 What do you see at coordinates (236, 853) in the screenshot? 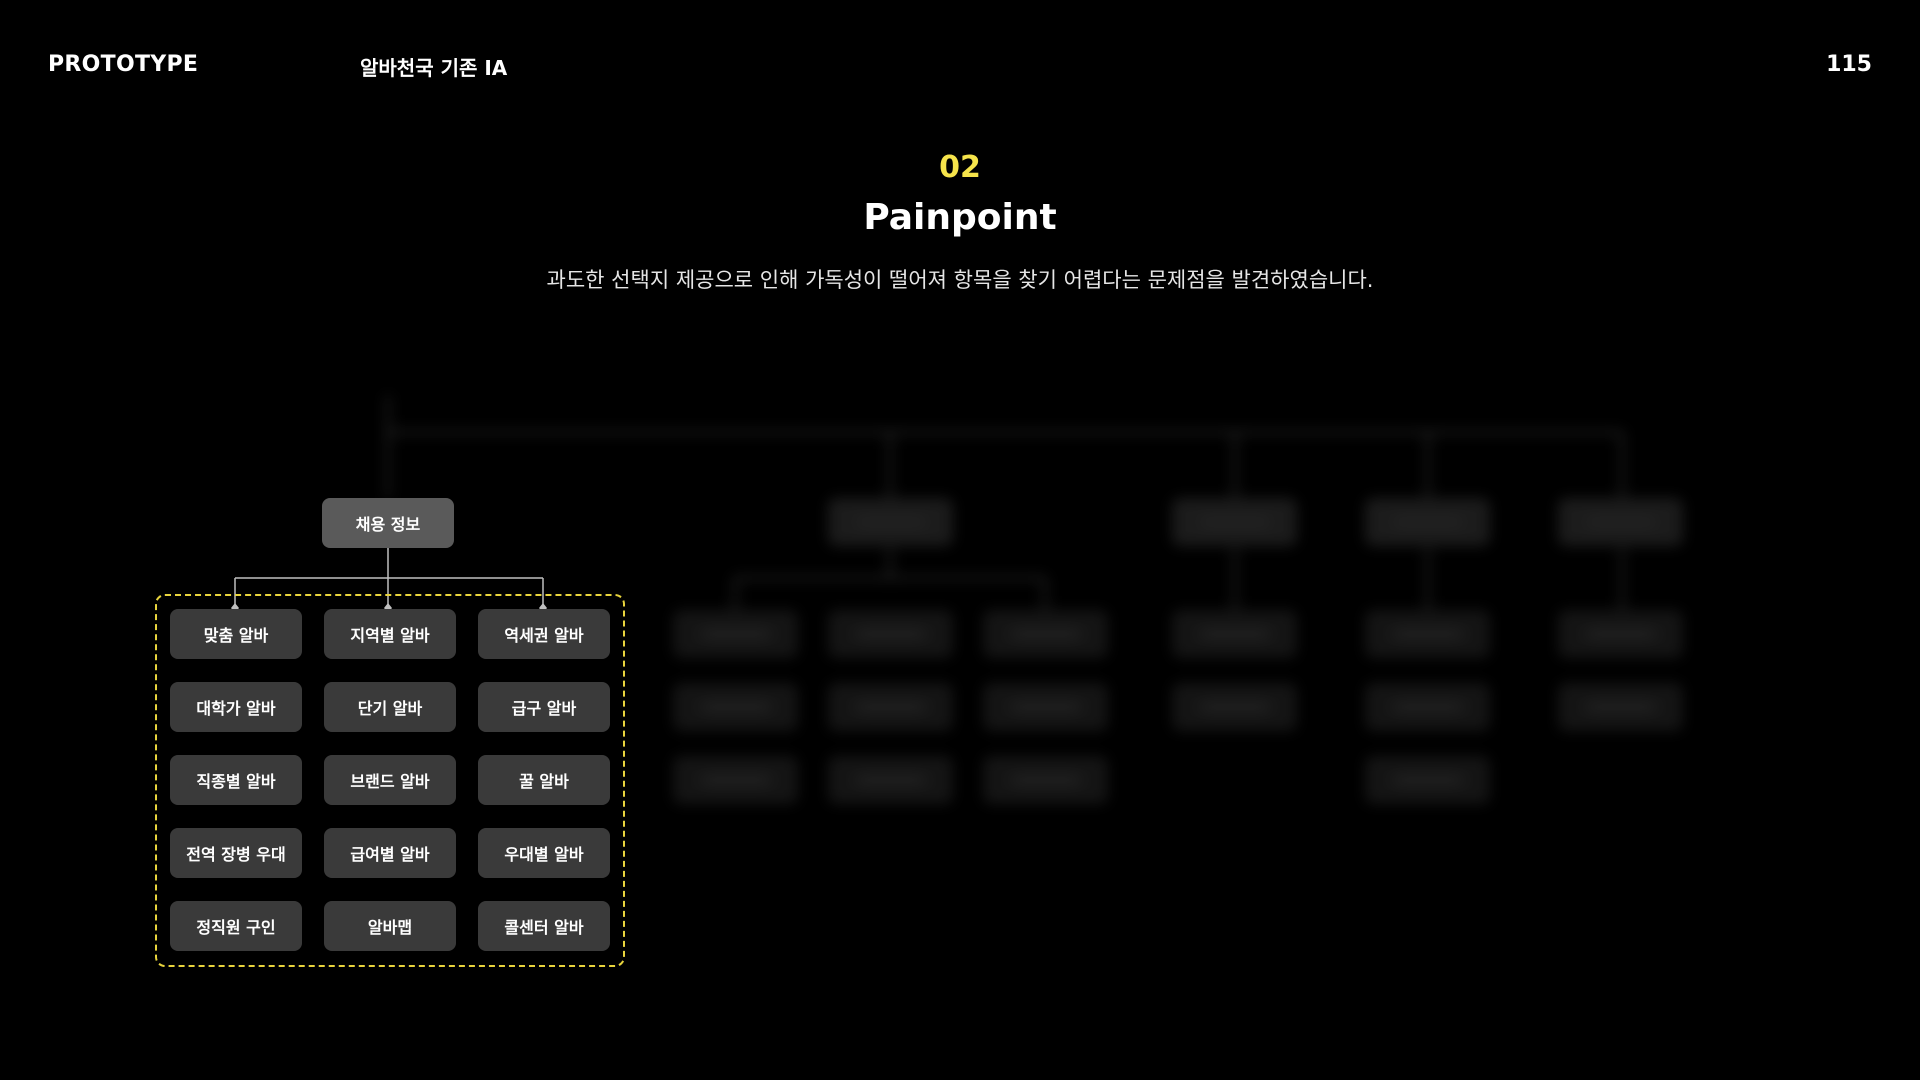
I see `menu-item: 전역 장병 우대` at bounding box center [236, 853].